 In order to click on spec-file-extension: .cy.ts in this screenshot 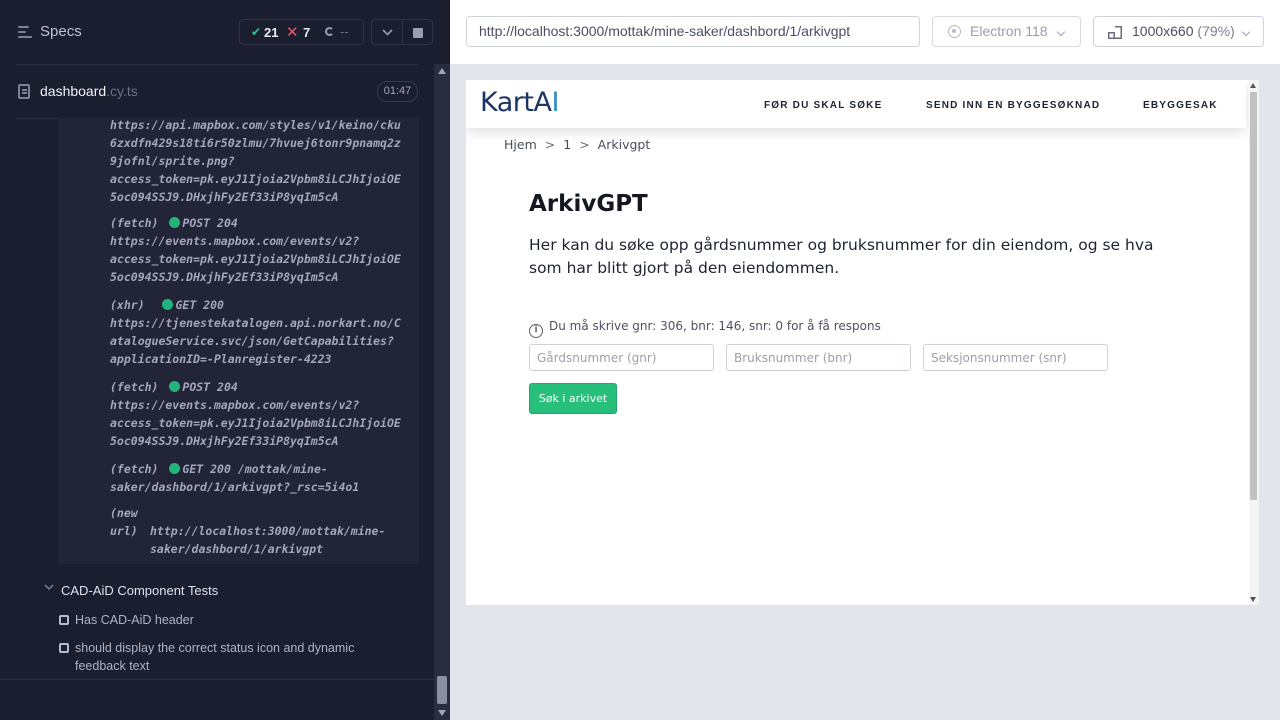, I will do `click(122, 91)`.